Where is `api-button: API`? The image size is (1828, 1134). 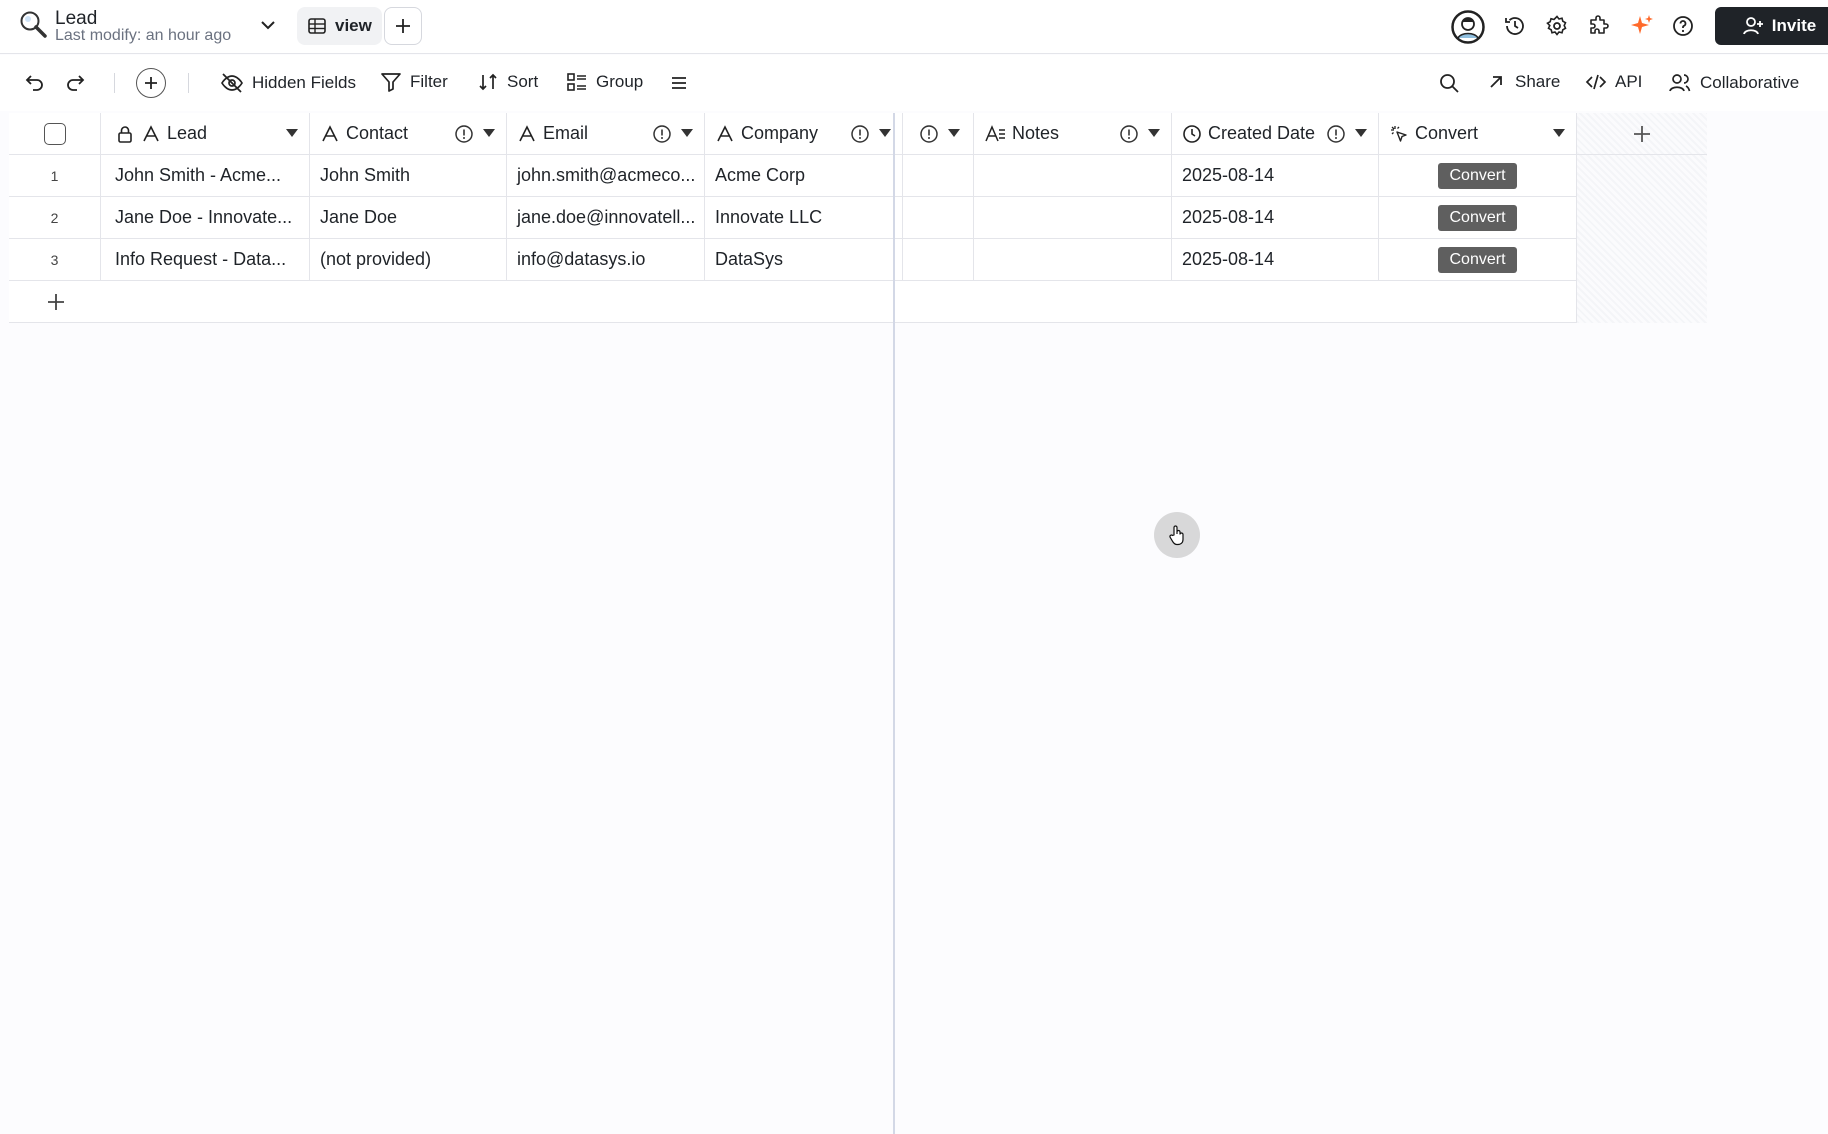
api-button: API is located at coordinates (1613, 82).